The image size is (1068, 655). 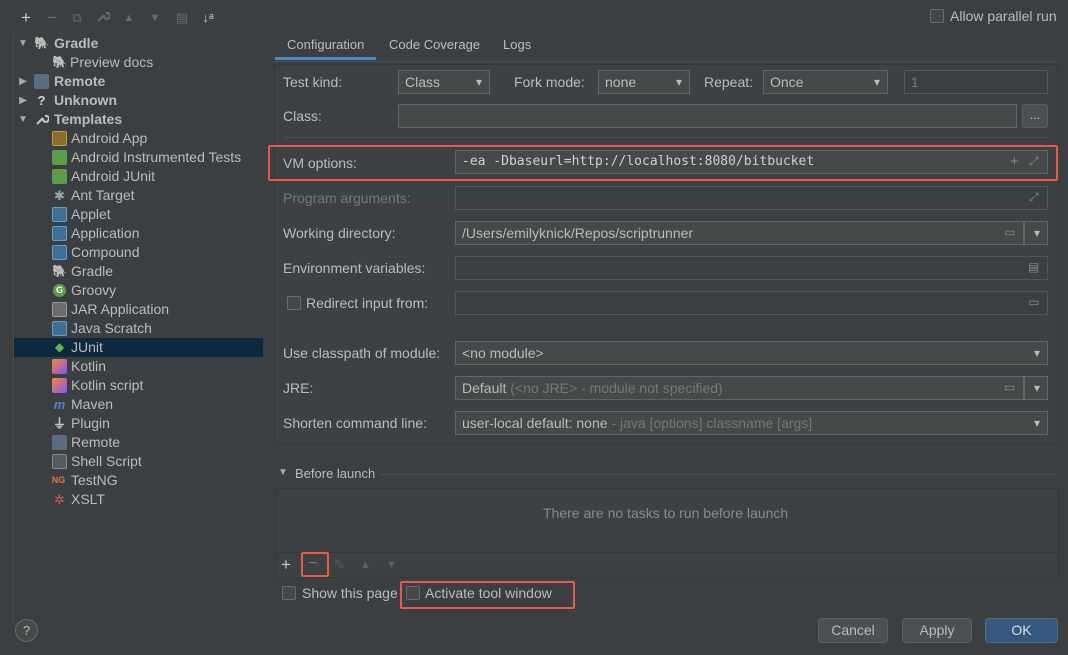 What do you see at coordinates (283, 472) in the screenshot?
I see `collapse-arrow-icon: ▼` at bounding box center [283, 472].